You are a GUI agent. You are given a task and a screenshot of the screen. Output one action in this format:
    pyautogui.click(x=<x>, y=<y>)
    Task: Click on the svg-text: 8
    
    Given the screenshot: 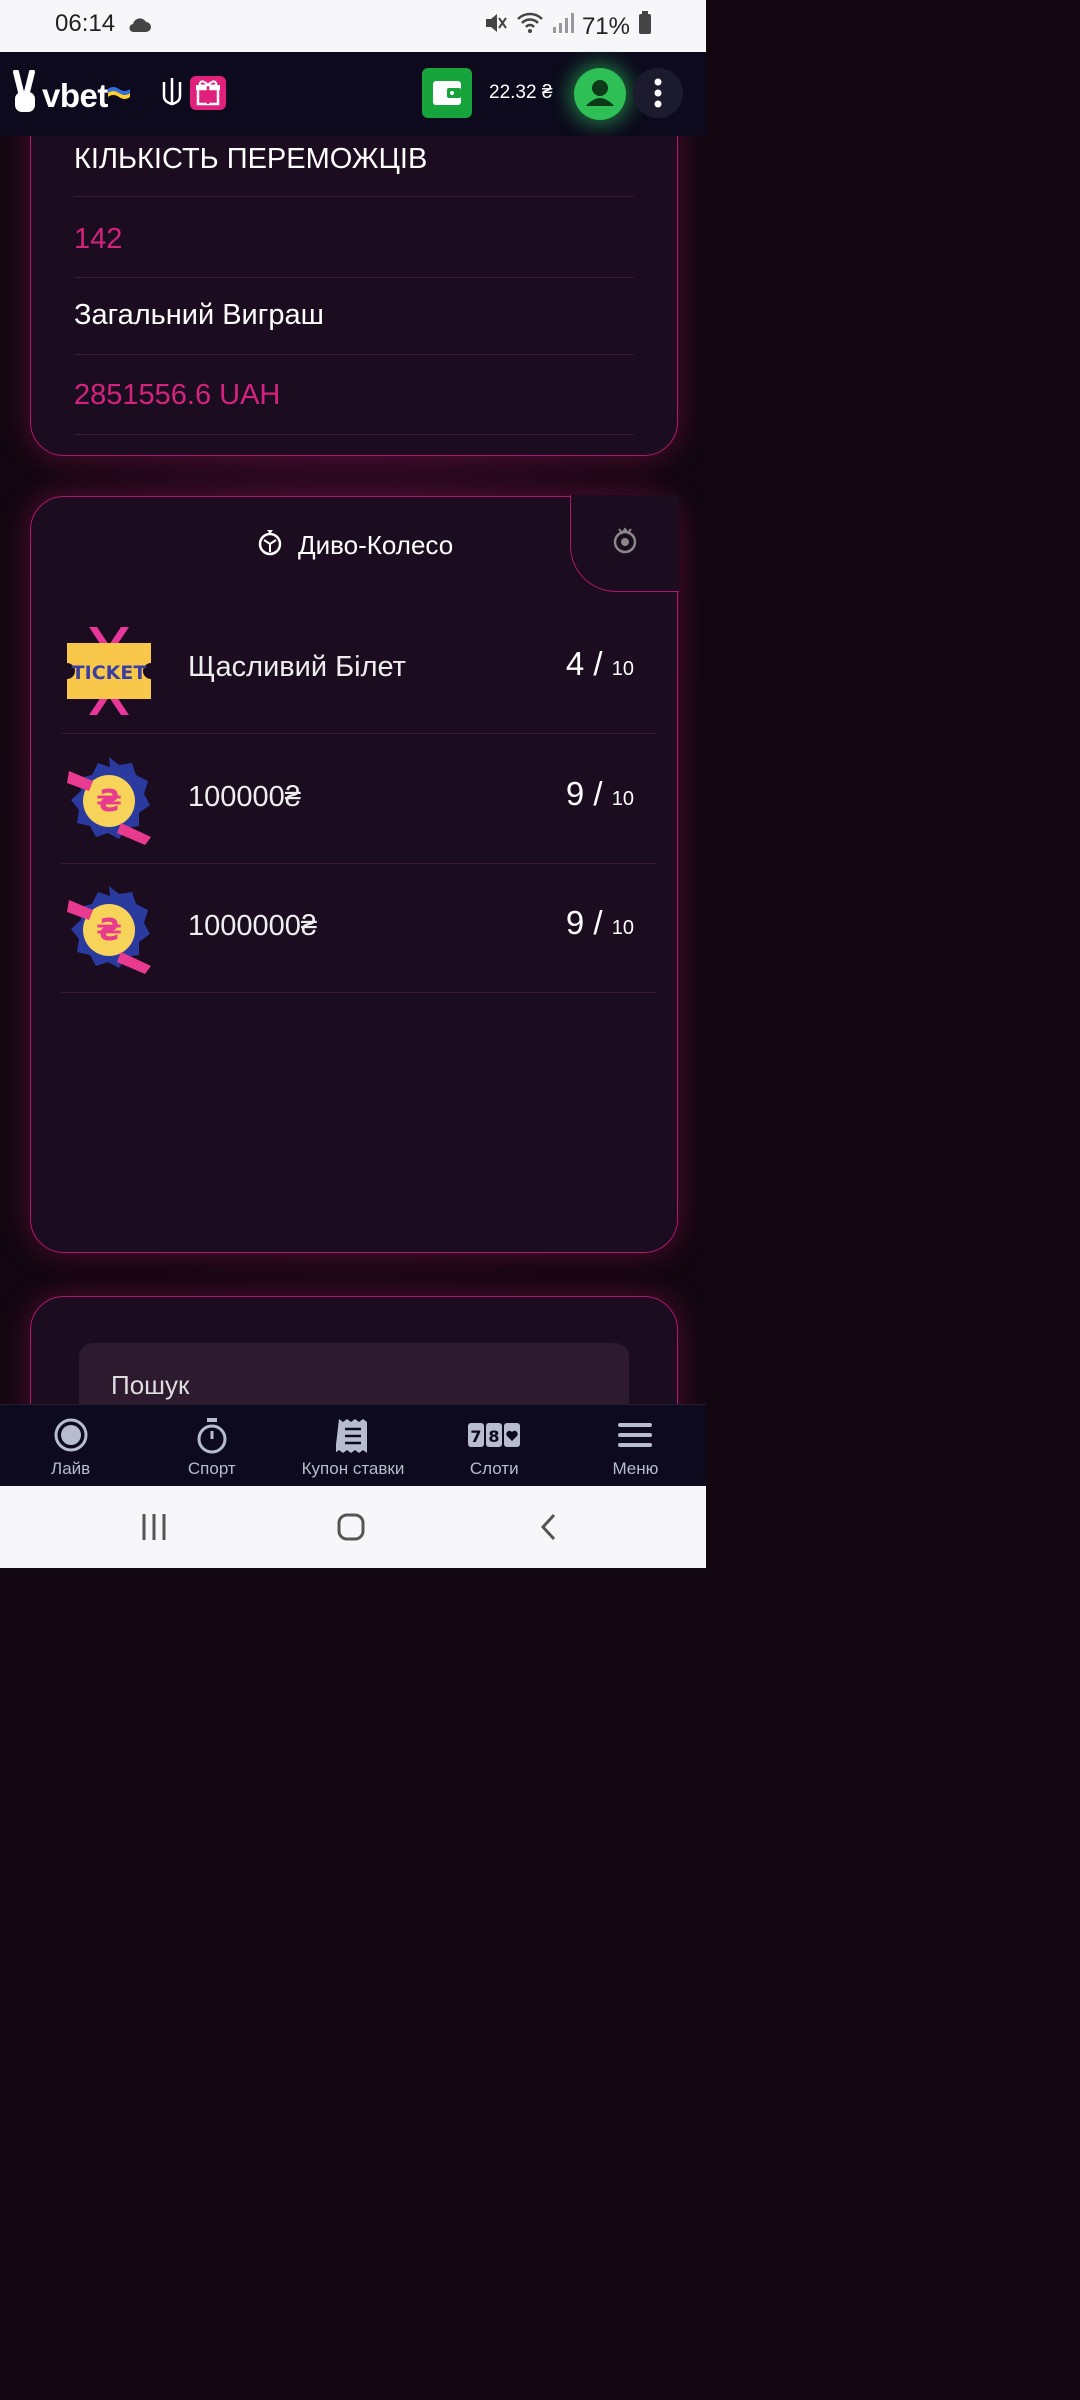 What is the action you would take?
    pyautogui.click(x=494, y=1436)
    